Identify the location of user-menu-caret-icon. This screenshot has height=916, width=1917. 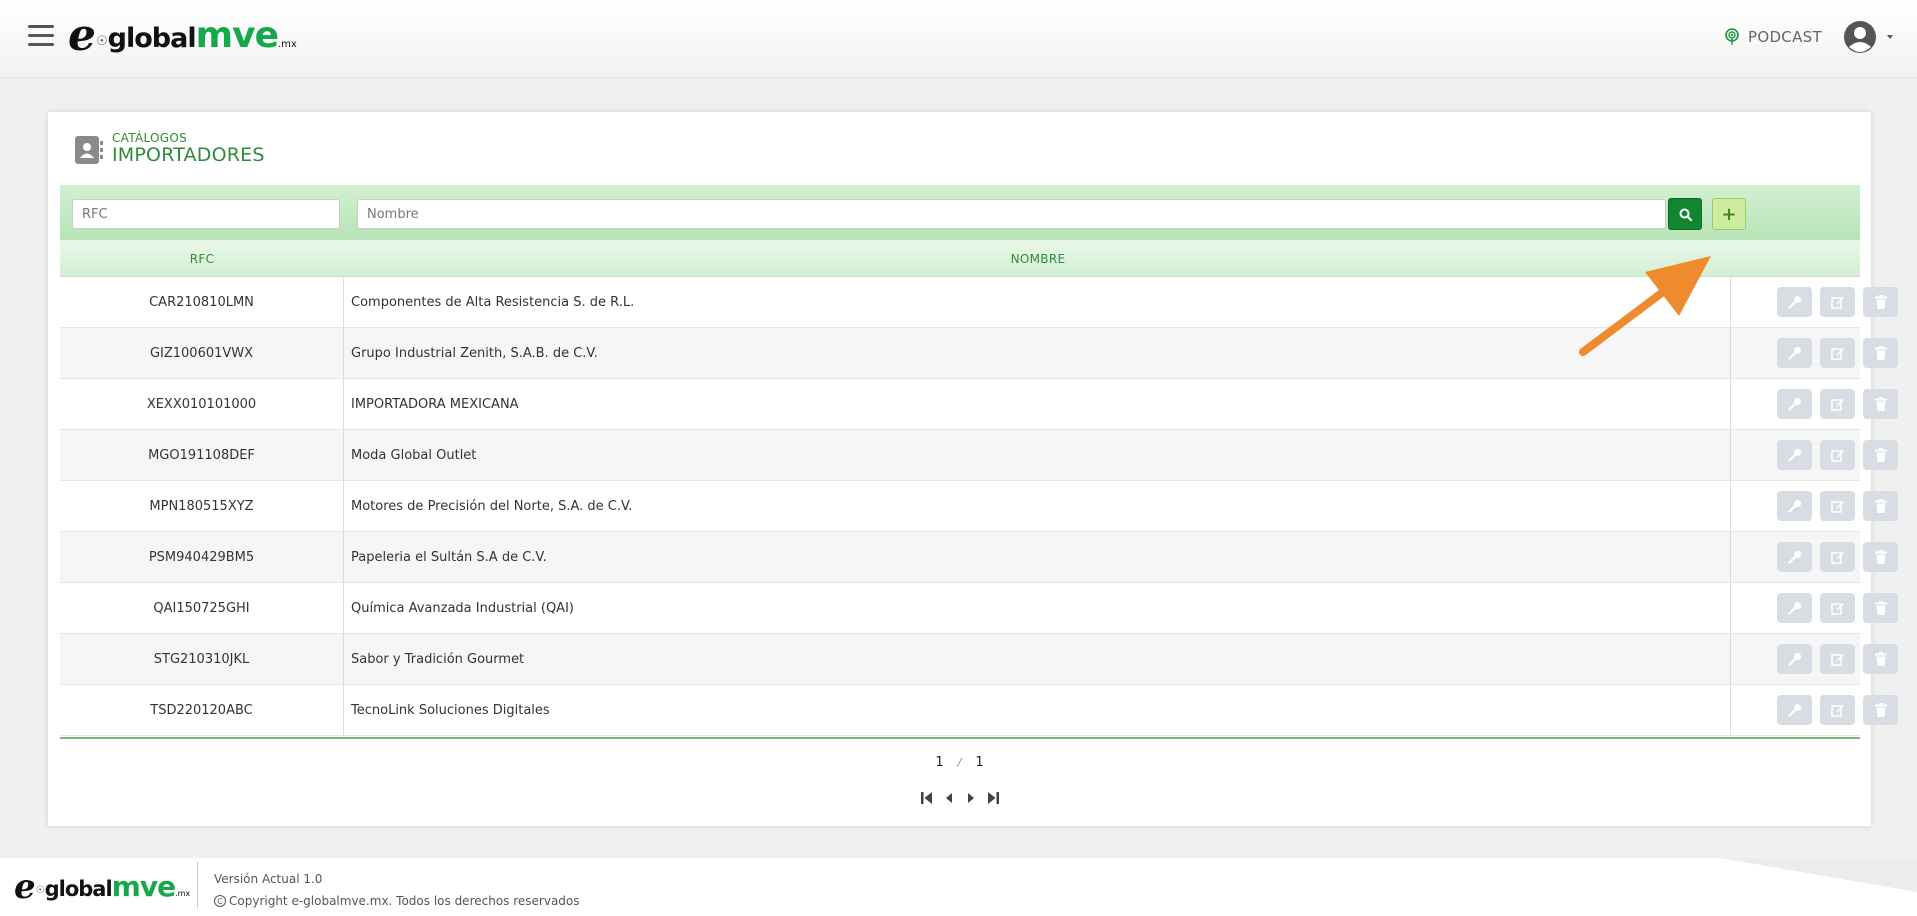
(1890, 37).